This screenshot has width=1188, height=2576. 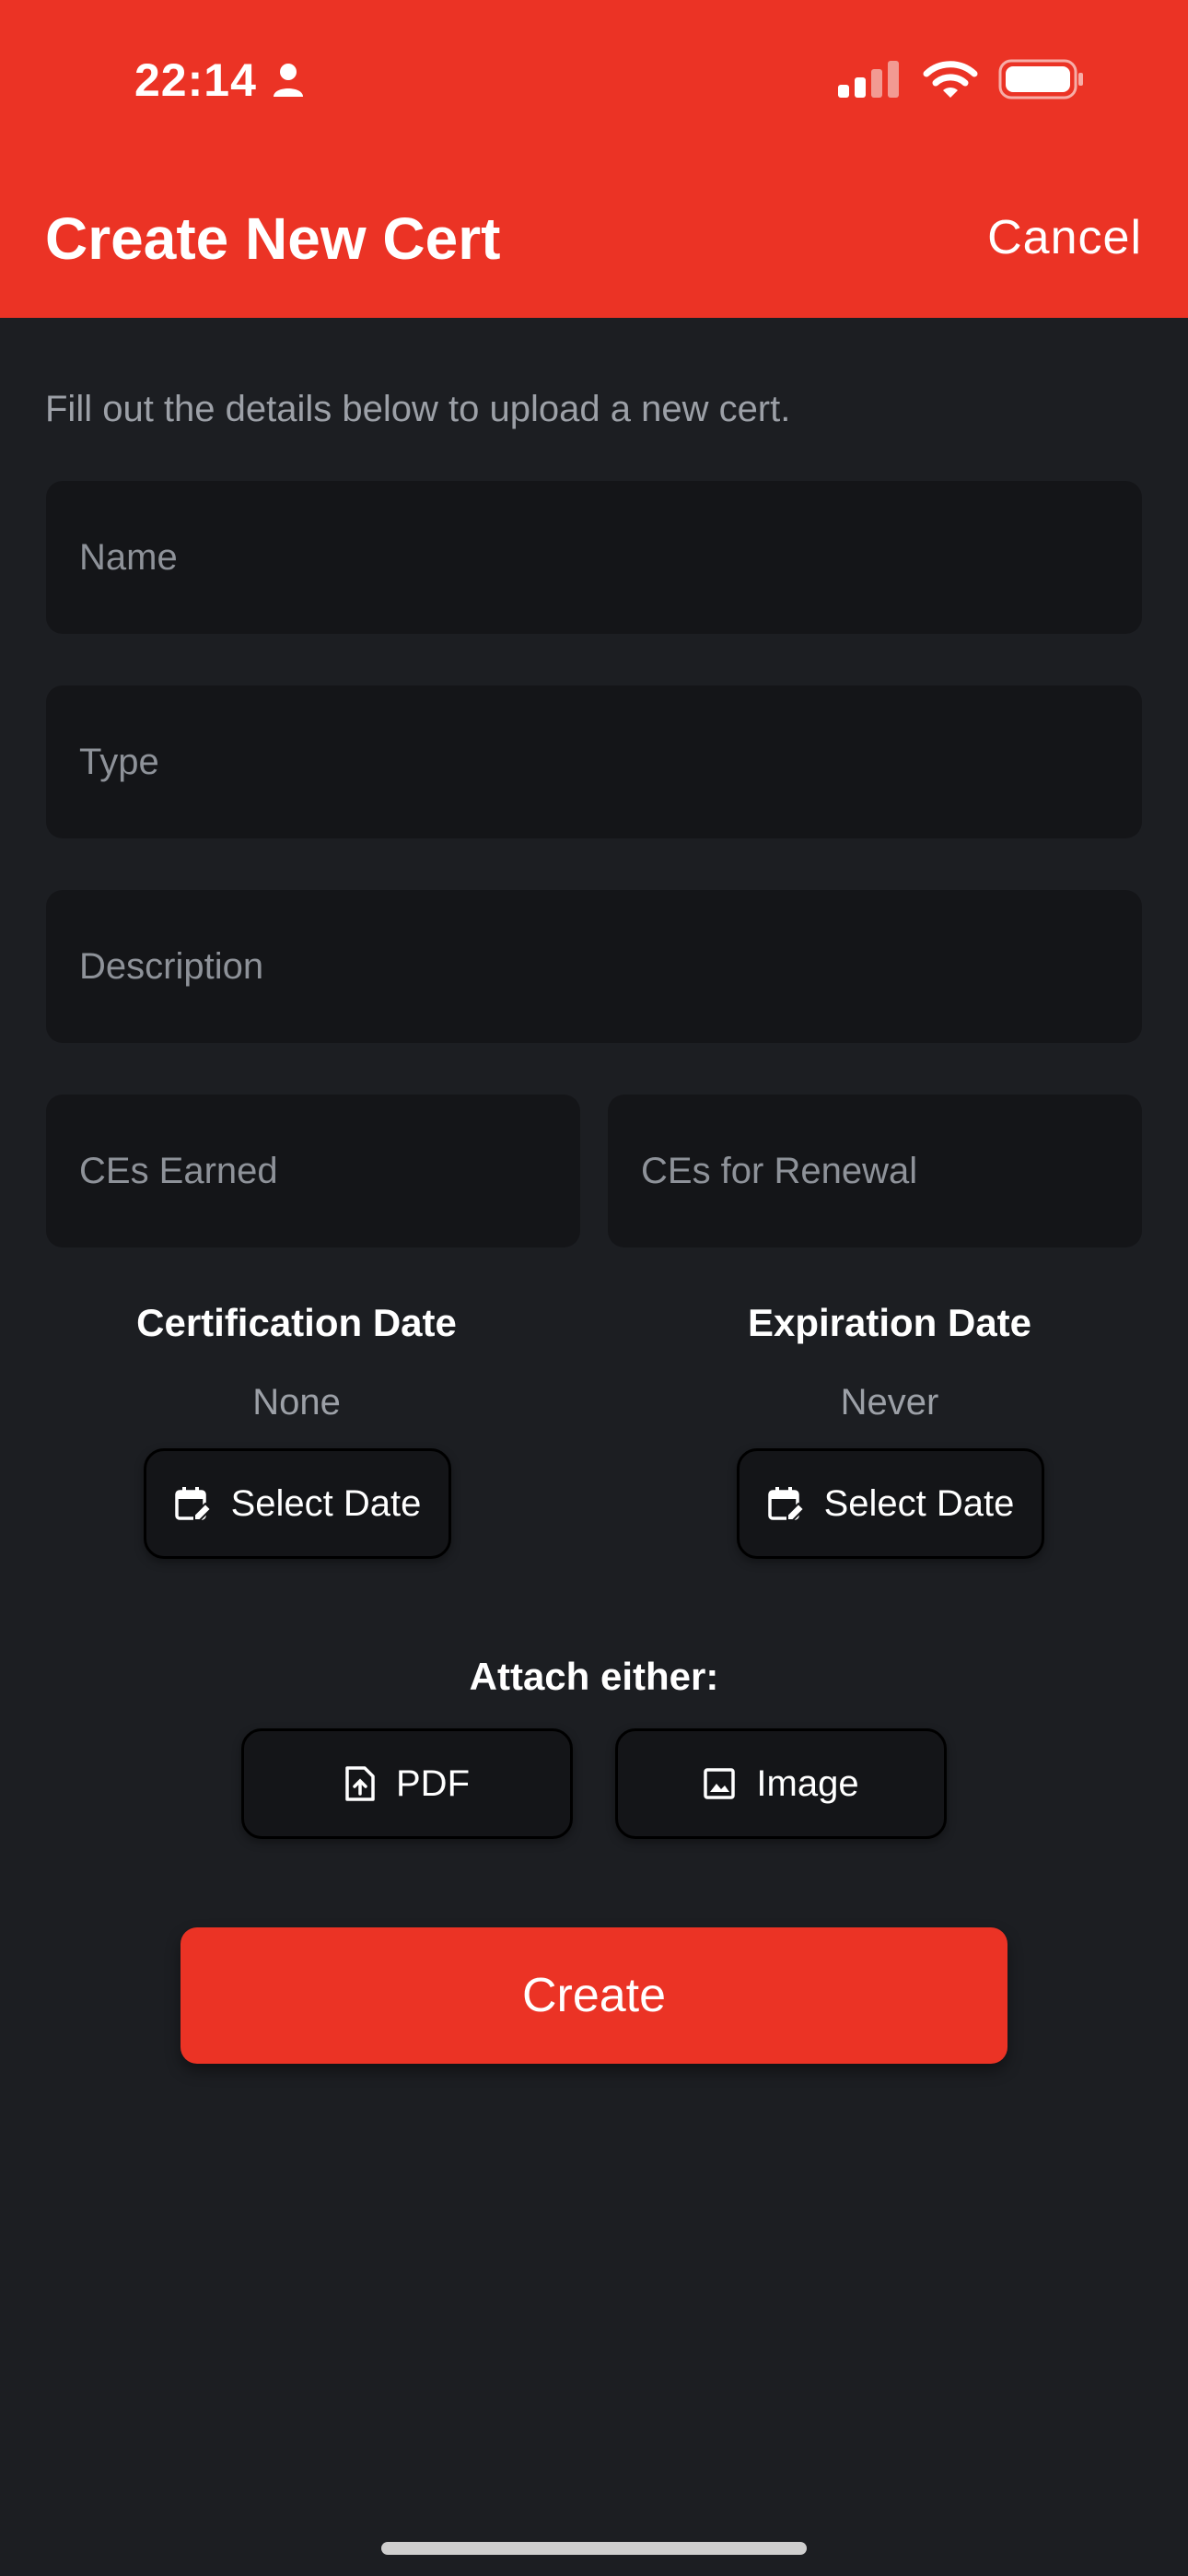 I want to click on name-placeholder: Name, so click(x=128, y=557).